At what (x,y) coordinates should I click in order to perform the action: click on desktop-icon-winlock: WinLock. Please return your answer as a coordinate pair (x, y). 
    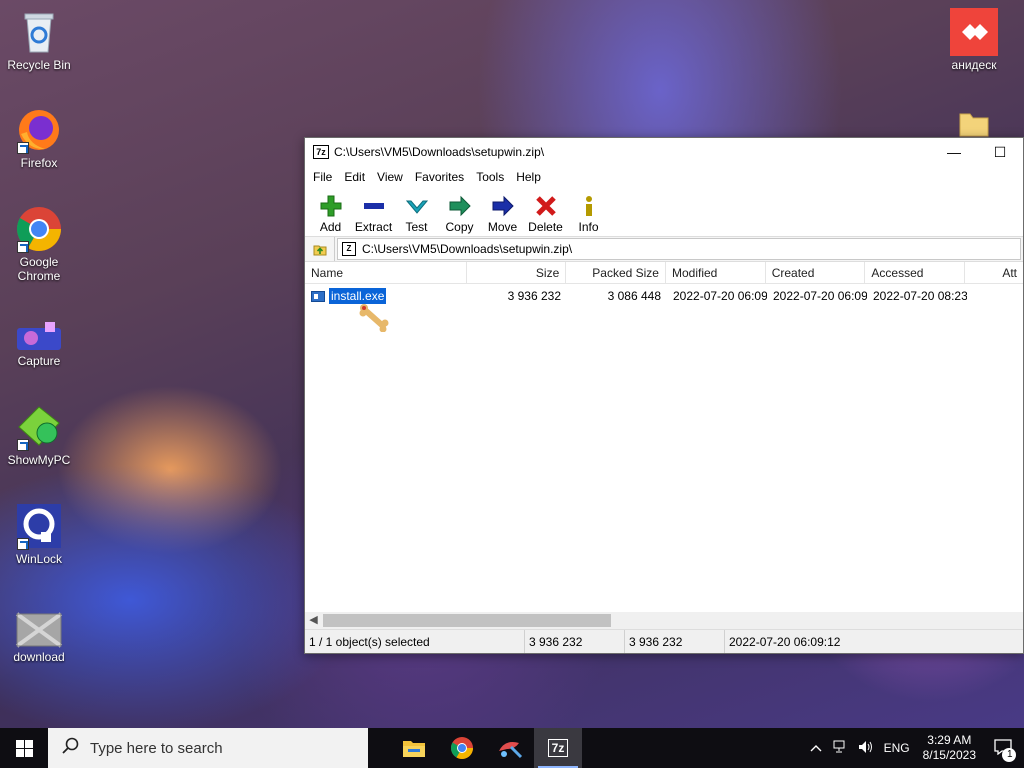
    Looking at the image, I should click on (39, 534).